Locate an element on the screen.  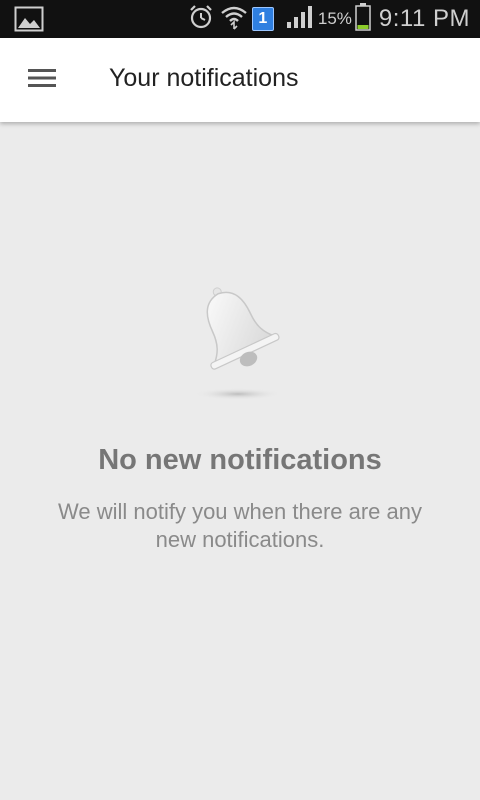
notification-count-badge: 1 is located at coordinates (262, 19).